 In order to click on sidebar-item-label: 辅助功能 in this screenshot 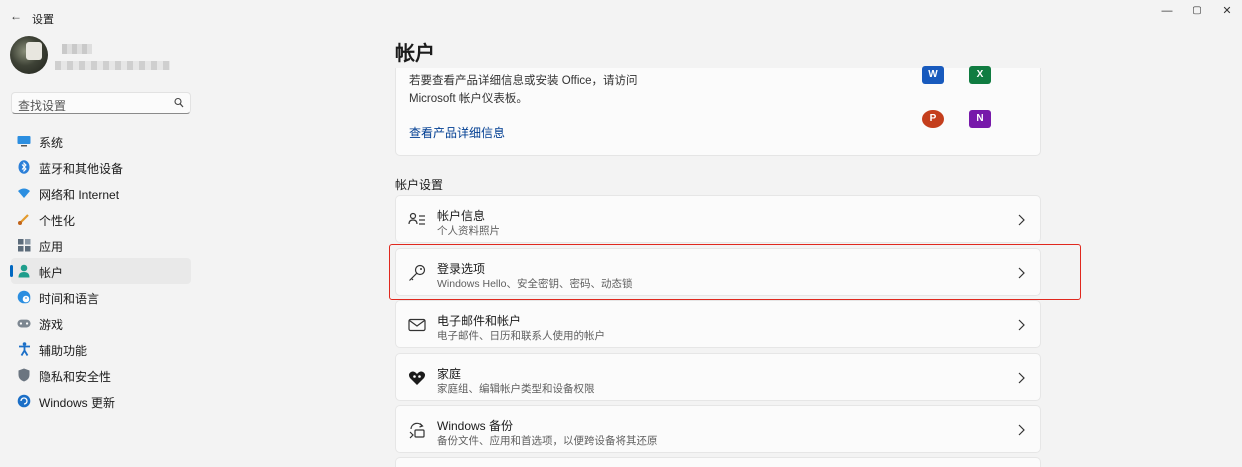, I will do `click(63, 351)`.